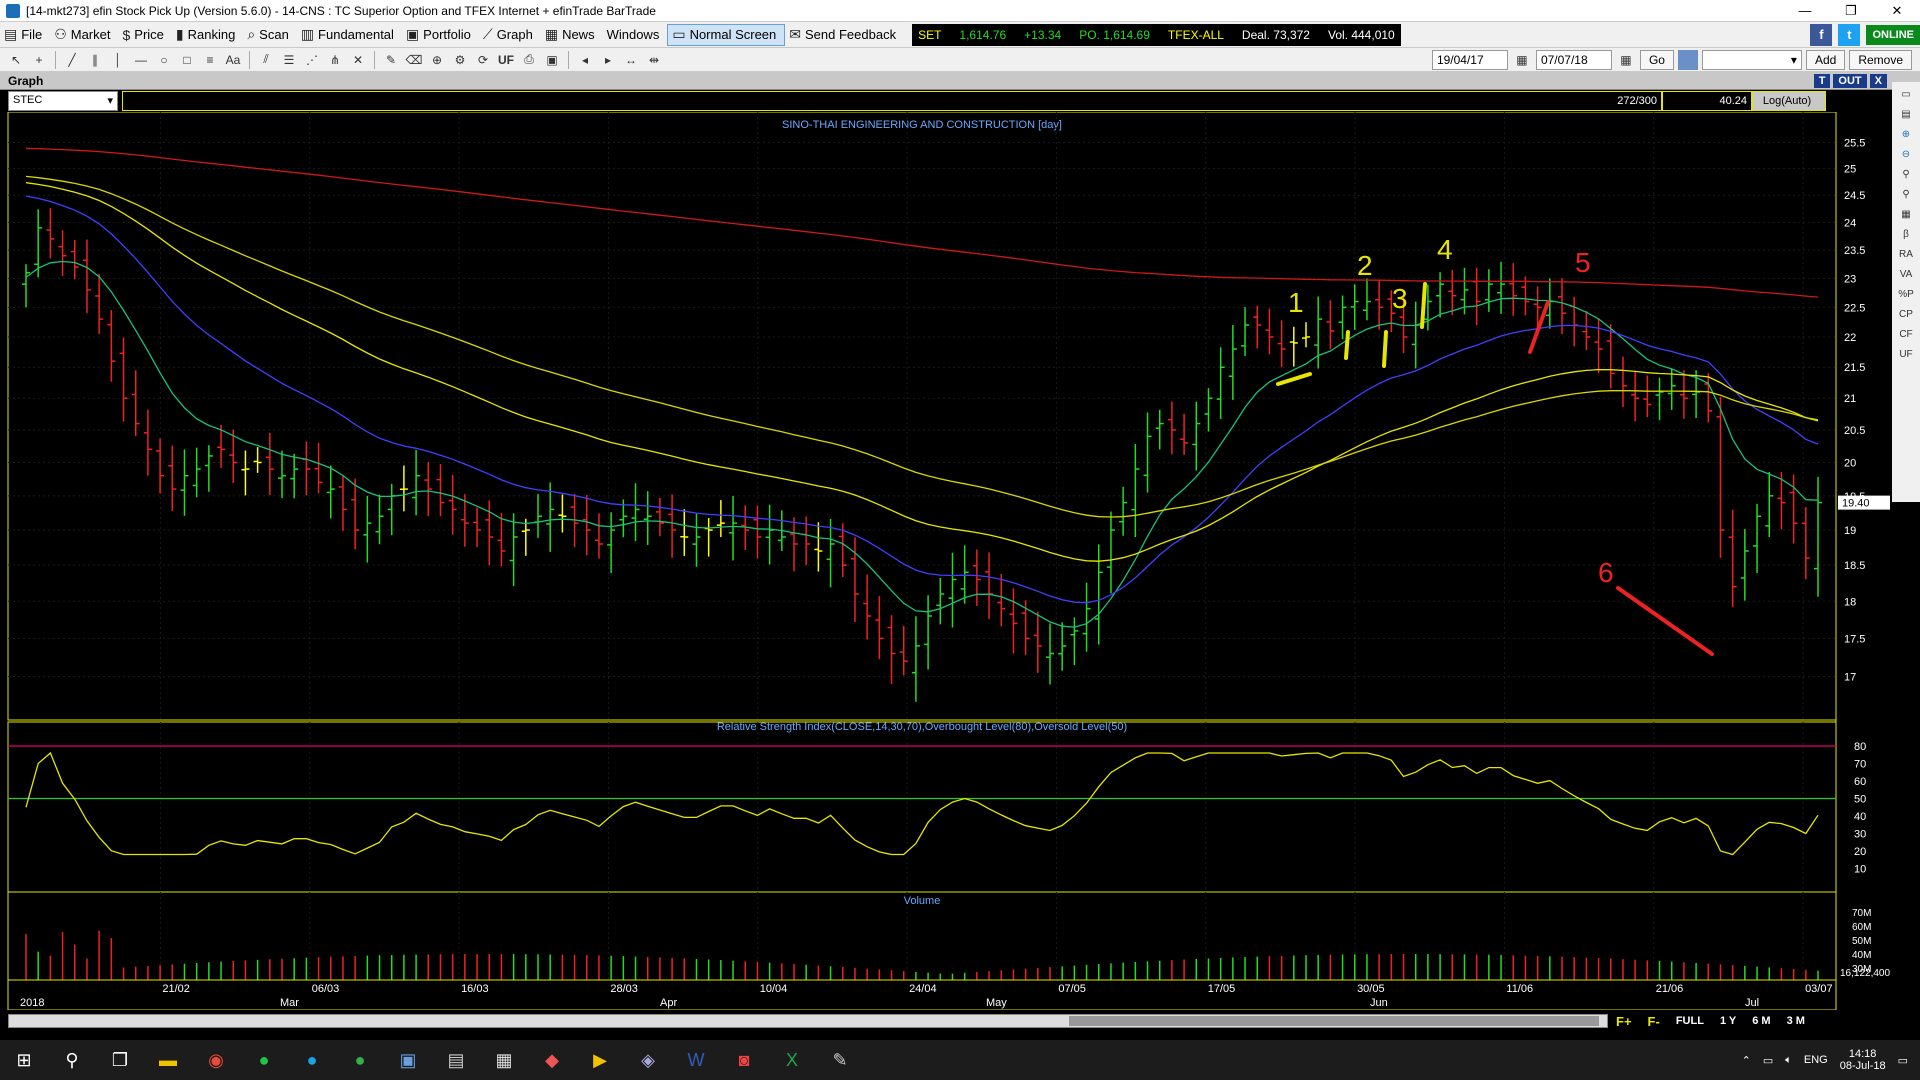 Image resolution: width=1920 pixels, height=1080 pixels. What do you see at coordinates (1469, 59) in the screenshot?
I see `date-from-field: 19/04/17` at bounding box center [1469, 59].